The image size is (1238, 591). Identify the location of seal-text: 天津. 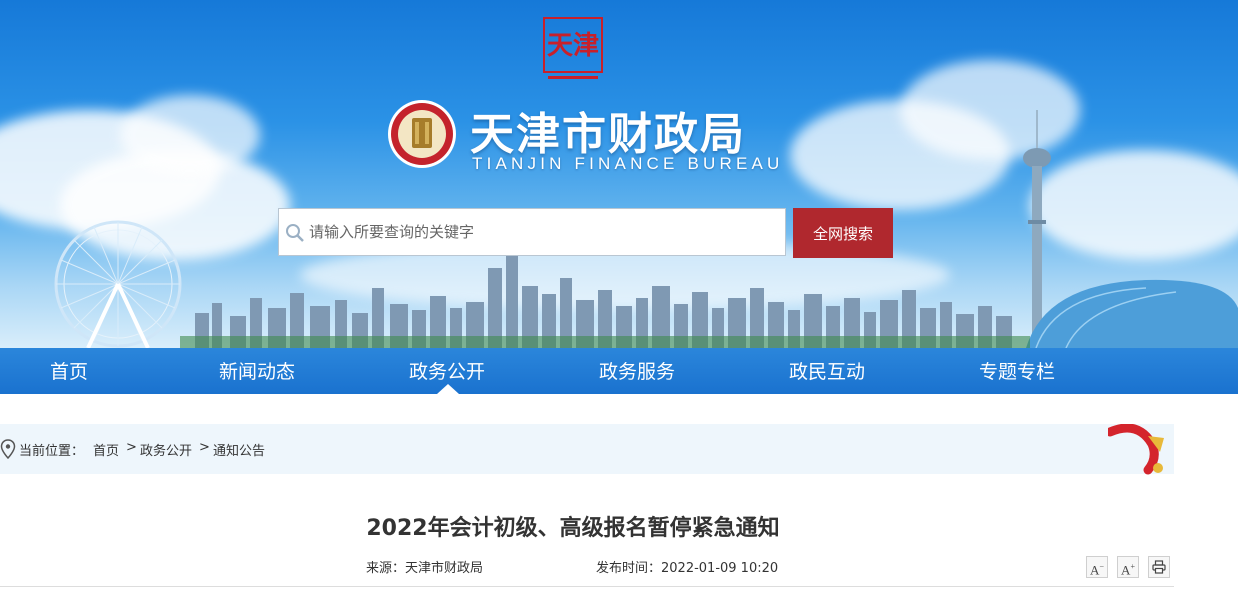
(573, 46).